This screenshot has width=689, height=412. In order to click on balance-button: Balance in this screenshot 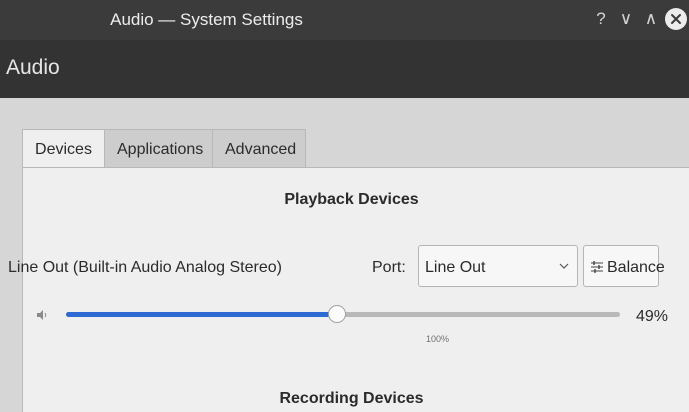, I will do `click(624, 266)`.